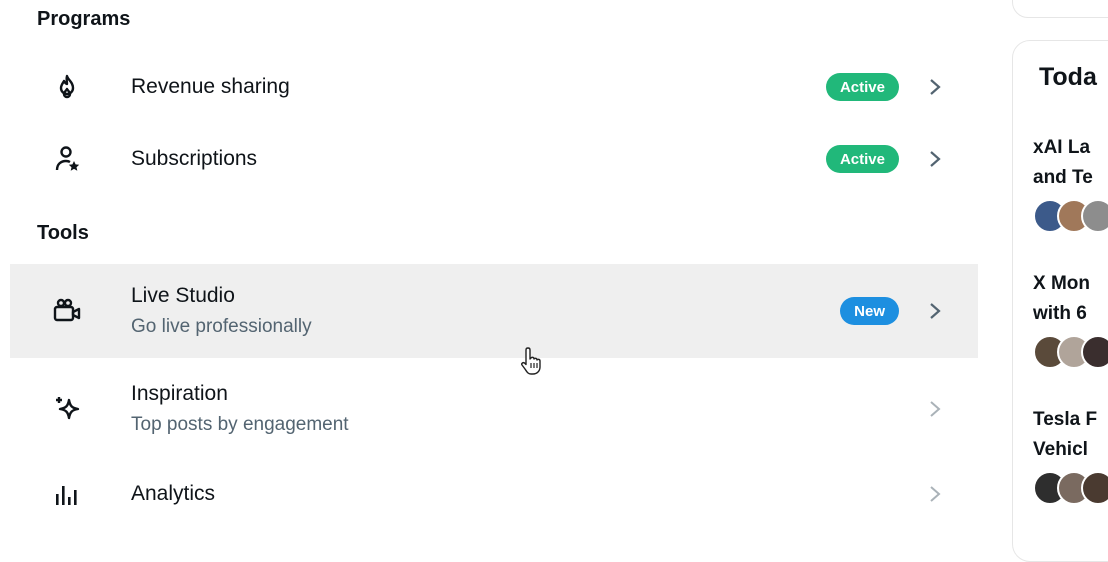 The width and height of the screenshot is (1108, 562). Describe the element at coordinates (67, 159) in the screenshot. I see `person-star-icon` at that location.